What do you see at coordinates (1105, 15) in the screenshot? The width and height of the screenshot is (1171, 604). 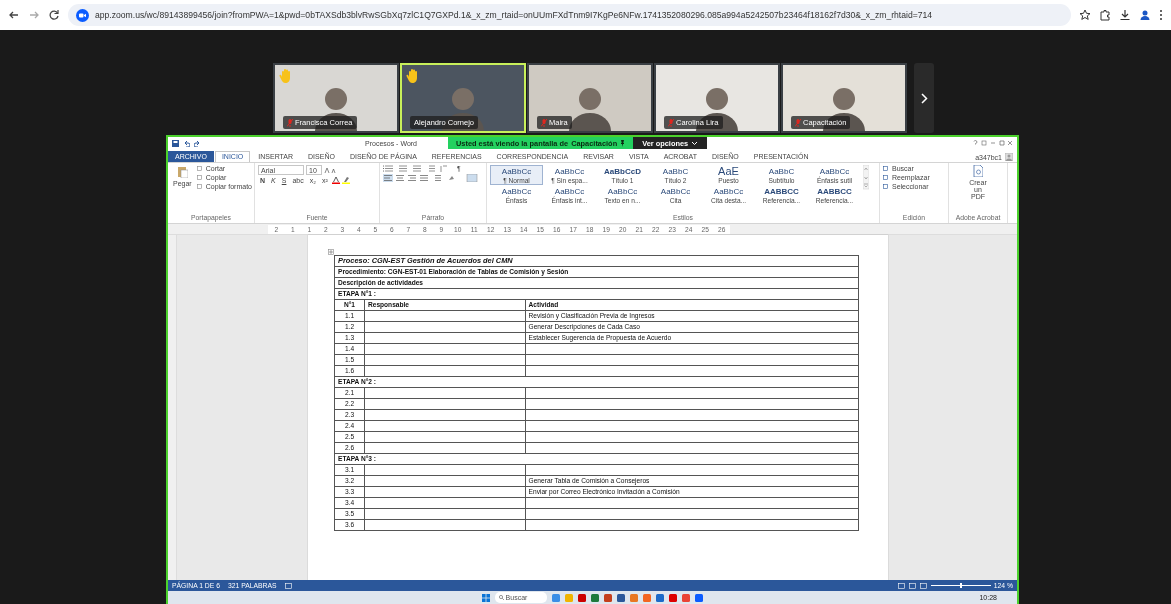 I see `puzzle-icon` at bounding box center [1105, 15].